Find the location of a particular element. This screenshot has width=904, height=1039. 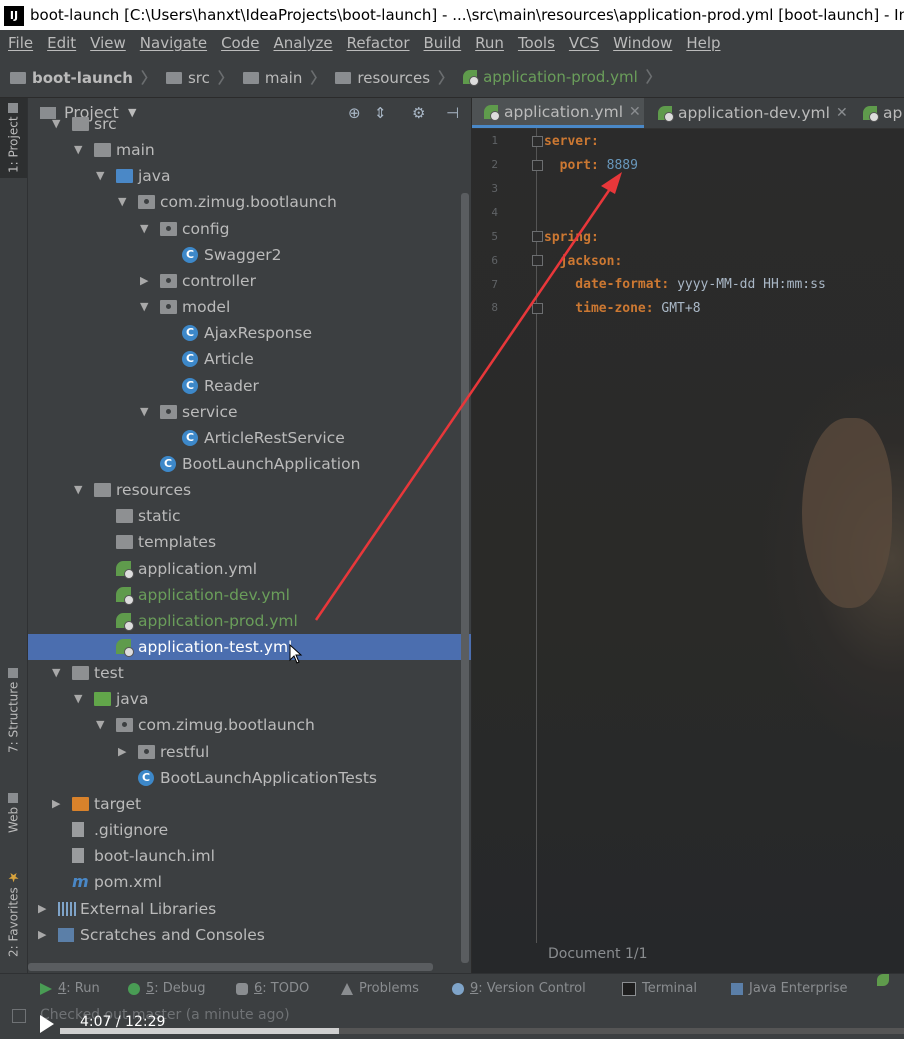

tree-item: ▼ service is located at coordinates (249, 412).